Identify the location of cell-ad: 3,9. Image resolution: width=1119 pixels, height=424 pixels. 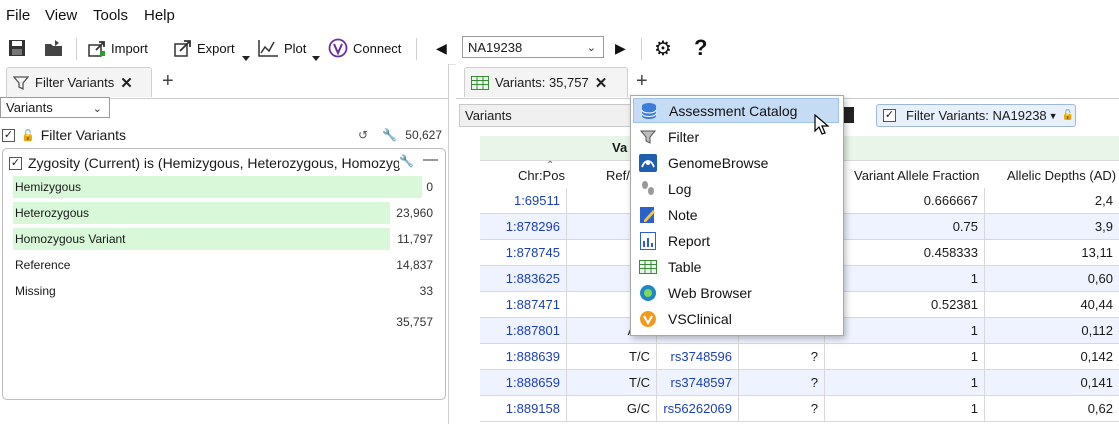
(1051, 226).